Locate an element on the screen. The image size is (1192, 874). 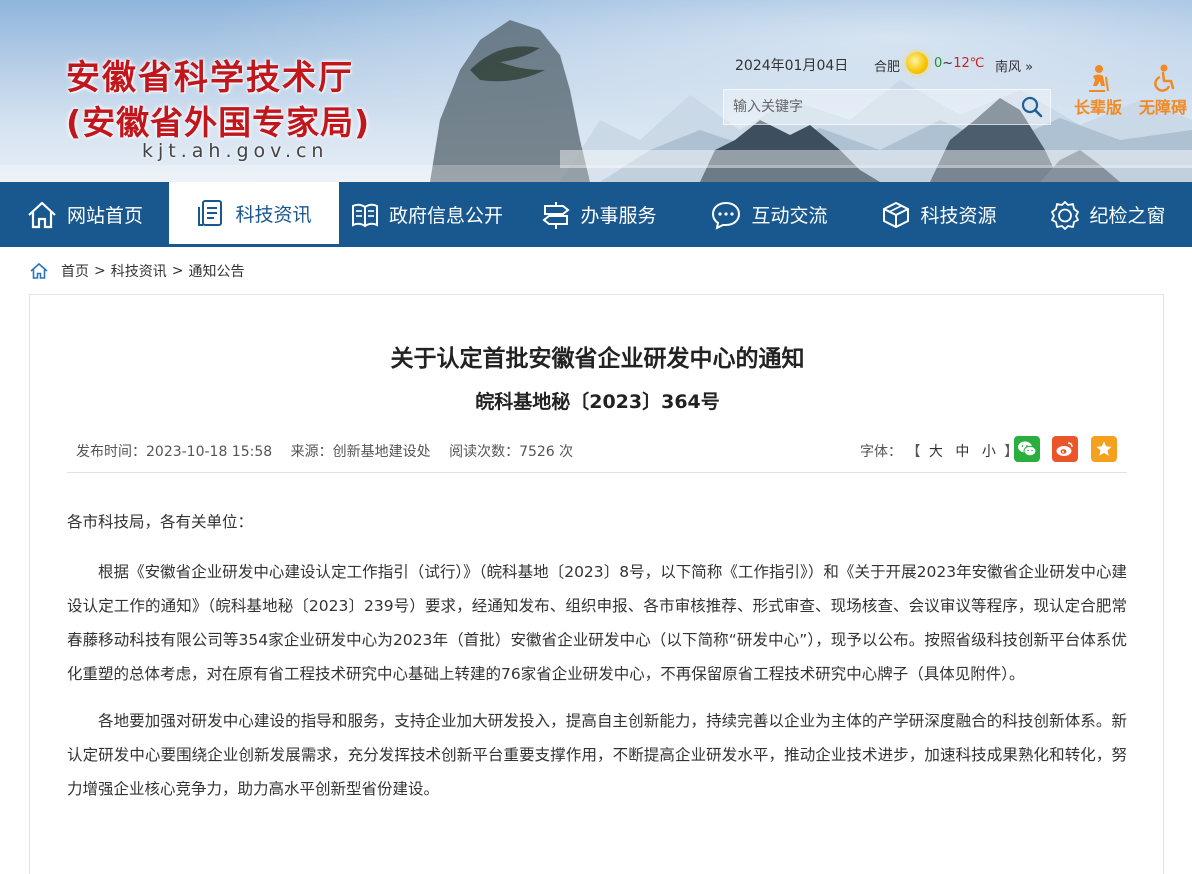
accessibility-button: 无障碍 is located at coordinates (1163, 91).